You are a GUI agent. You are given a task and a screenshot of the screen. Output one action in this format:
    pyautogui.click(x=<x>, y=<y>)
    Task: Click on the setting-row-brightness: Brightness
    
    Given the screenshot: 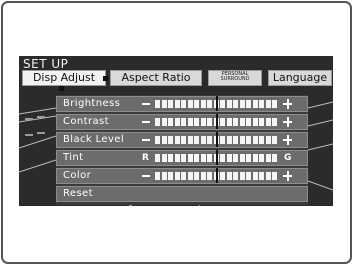 What is the action you would take?
    pyautogui.click(x=182, y=104)
    